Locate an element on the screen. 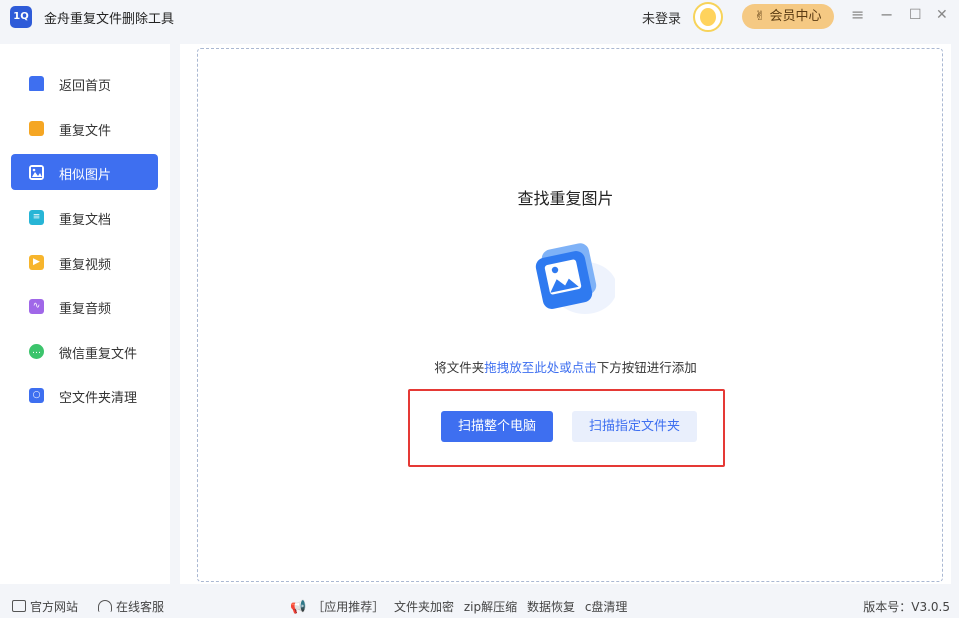 The image size is (959, 618). empty-folder-icon: ○ is located at coordinates (36, 395).